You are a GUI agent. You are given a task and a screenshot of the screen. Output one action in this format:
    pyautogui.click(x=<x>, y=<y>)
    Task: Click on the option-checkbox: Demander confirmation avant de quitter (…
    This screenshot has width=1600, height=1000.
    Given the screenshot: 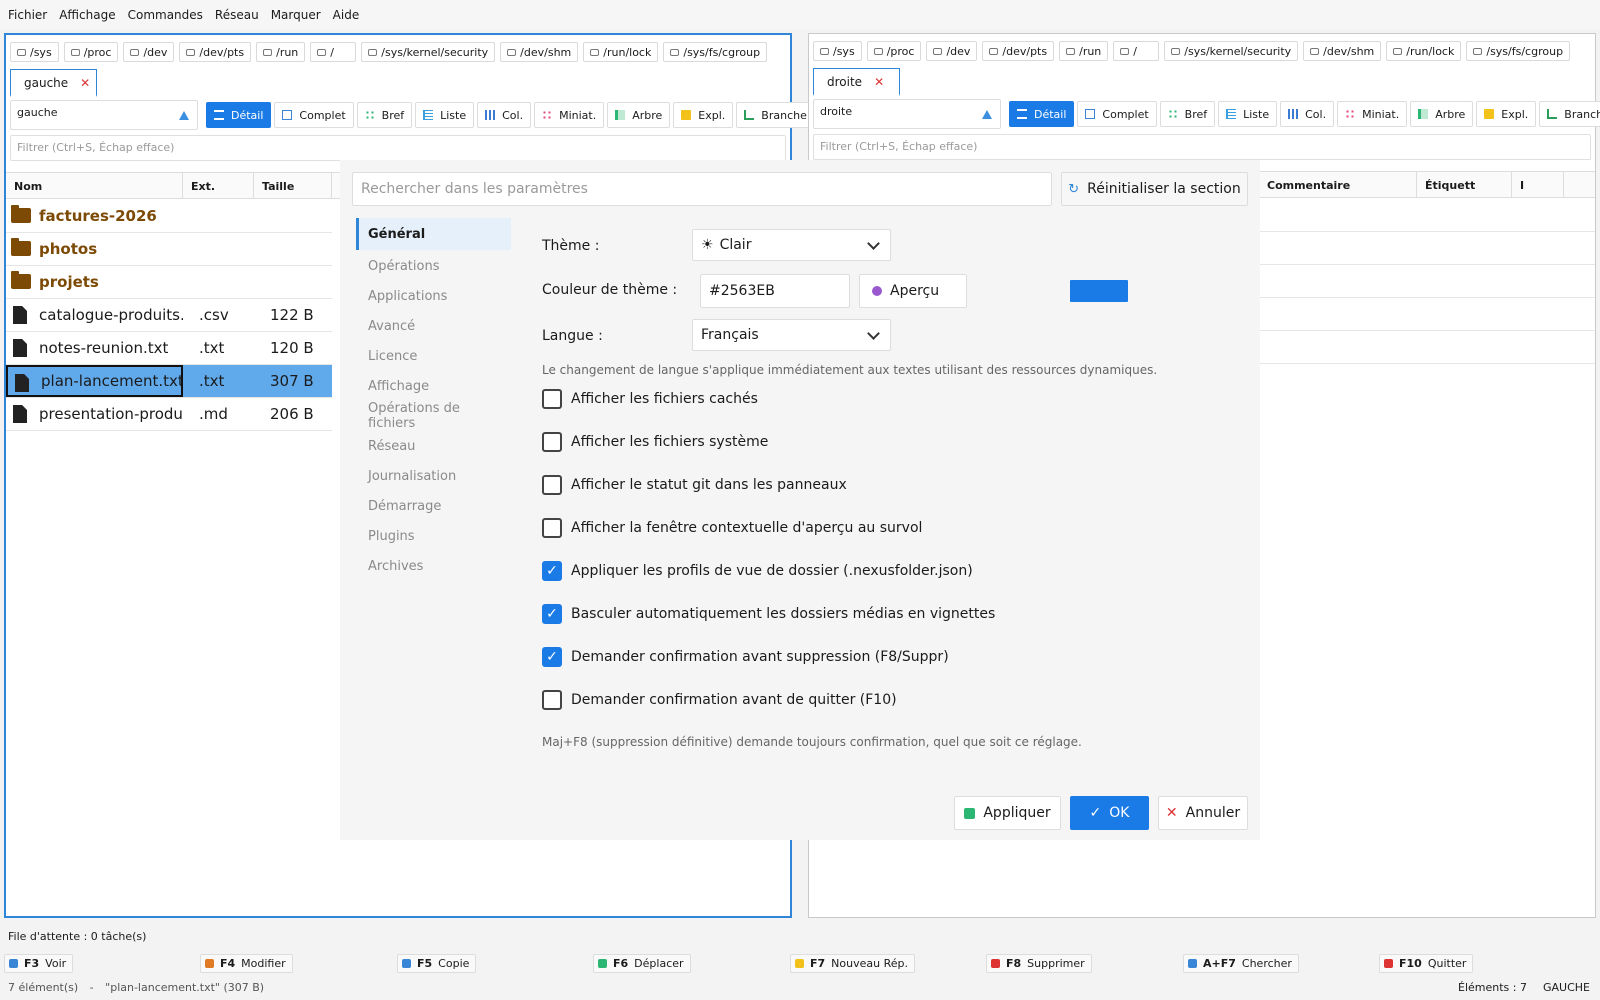 What is the action you would take?
    pyautogui.click(x=719, y=700)
    